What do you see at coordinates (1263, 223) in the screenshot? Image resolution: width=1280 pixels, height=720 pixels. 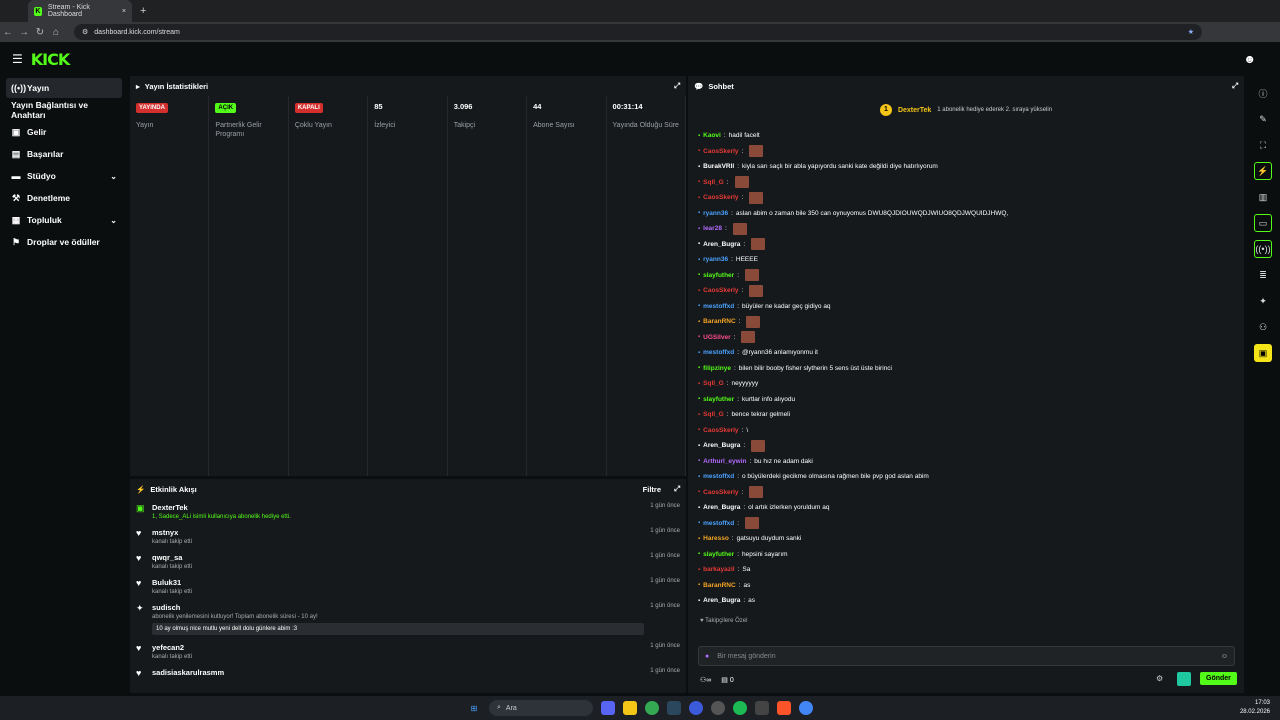 I see `chat-icon: ▭` at bounding box center [1263, 223].